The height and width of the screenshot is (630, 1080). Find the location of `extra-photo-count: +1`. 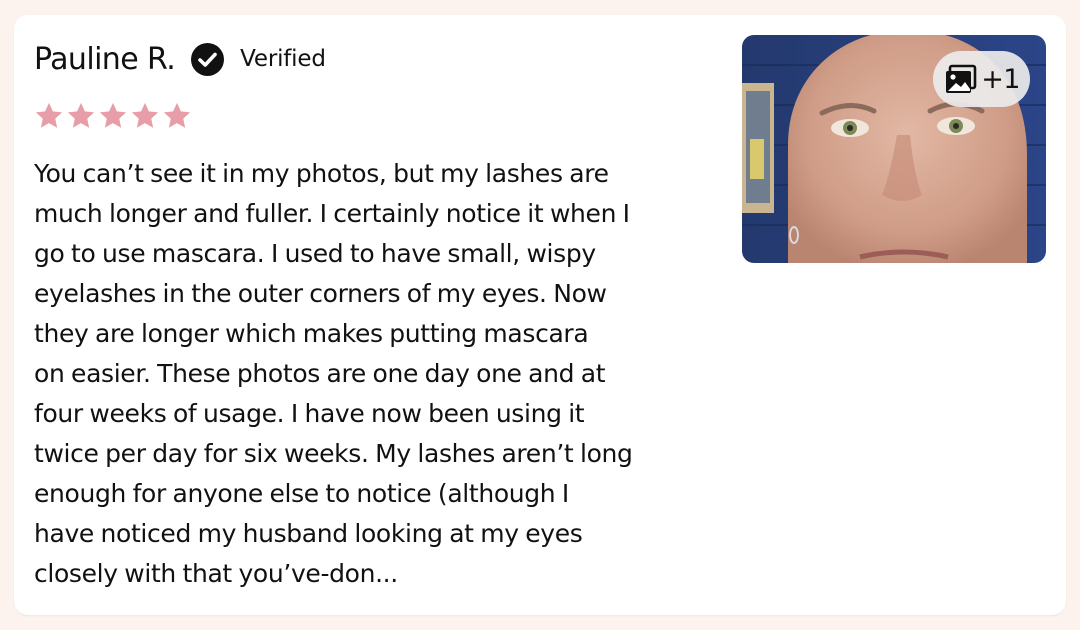

extra-photo-count: +1 is located at coordinates (1000, 79).